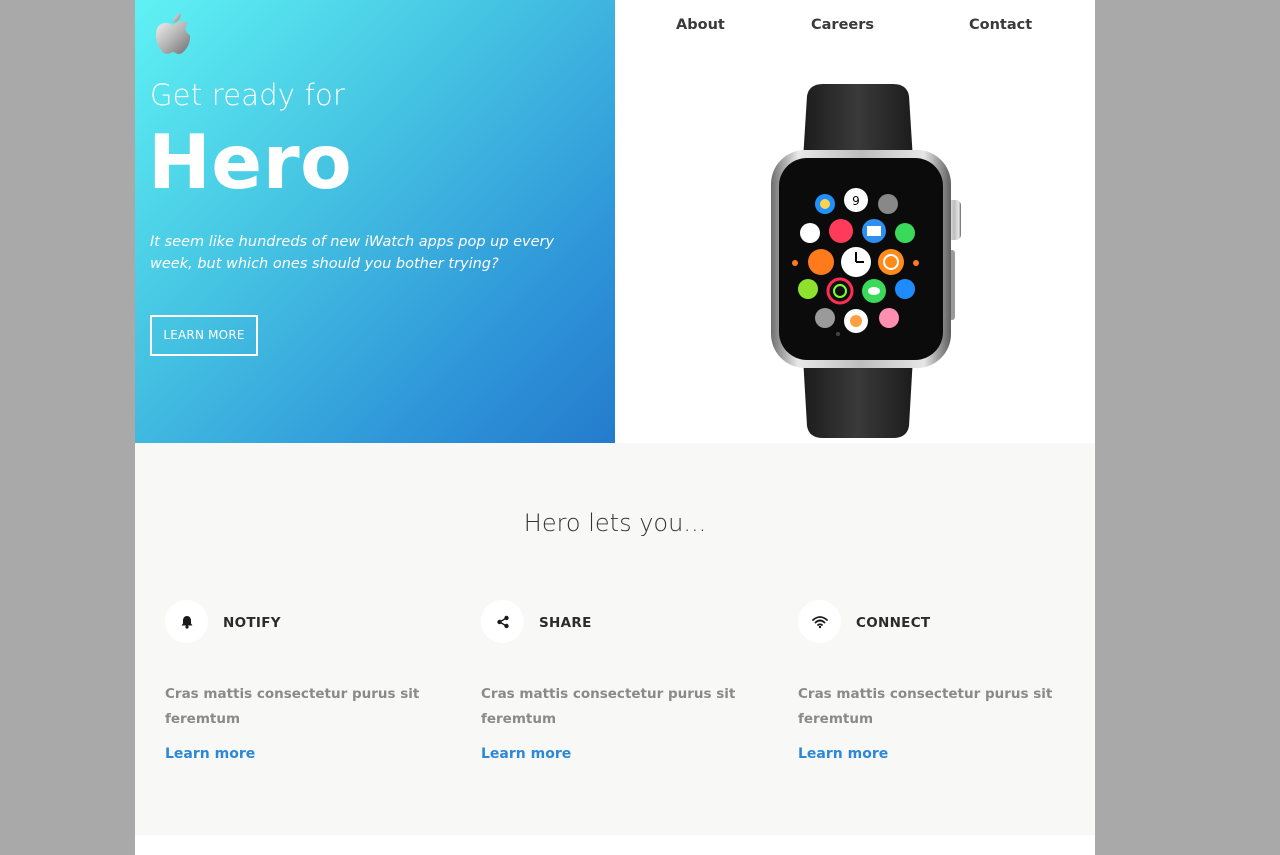 The height and width of the screenshot is (855, 1280). What do you see at coordinates (248, 95) in the screenshot?
I see `hero-pre-title: Get ready for` at bounding box center [248, 95].